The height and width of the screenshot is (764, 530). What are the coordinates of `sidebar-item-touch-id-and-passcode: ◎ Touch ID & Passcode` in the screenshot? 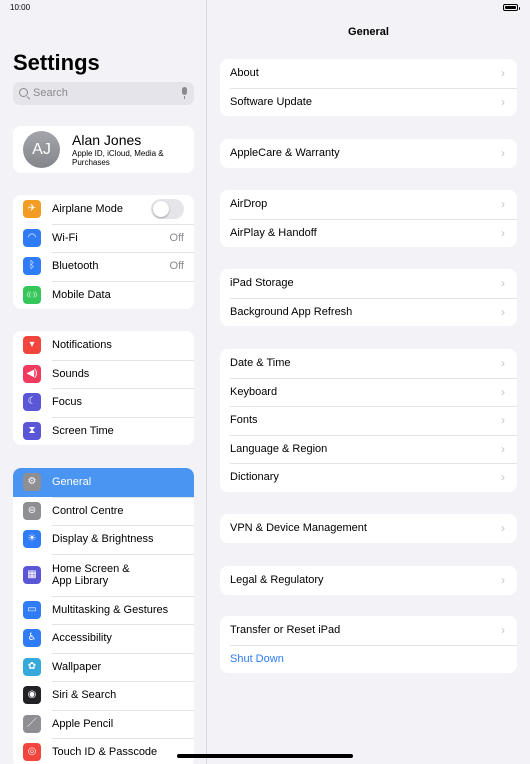 It's located at (103, 751).